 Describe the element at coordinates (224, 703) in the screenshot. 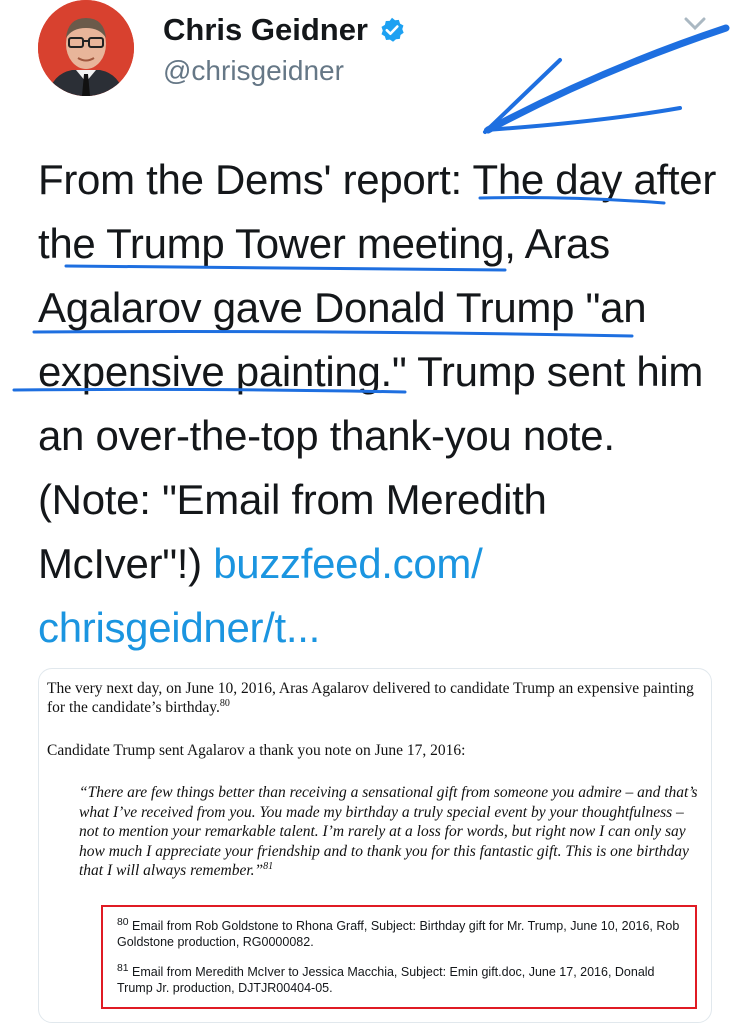

I see `footnote-ref: 80` at that location.